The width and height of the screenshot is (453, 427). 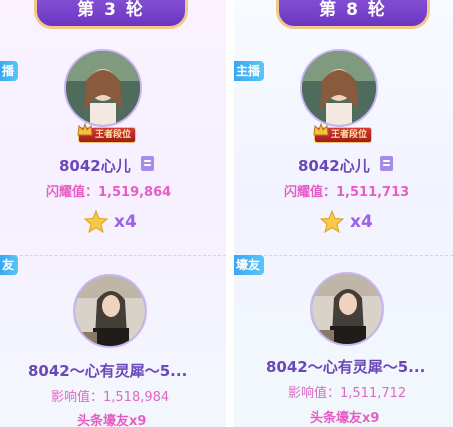 What do you see at coordinates (230, 213) in the screenshot?
I see `column-divider` at bounding box center [230, 213].